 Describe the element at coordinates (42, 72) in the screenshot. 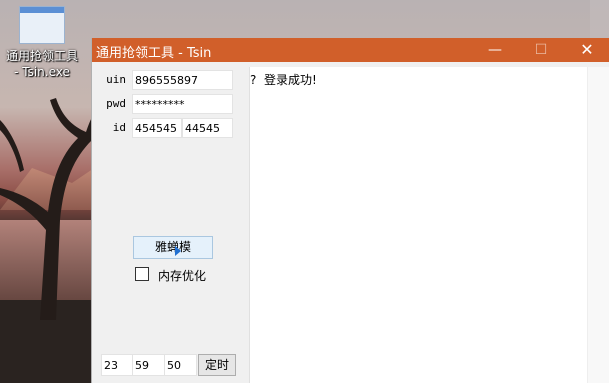

I see `desktop-shortcut-label-line2: - Tsin.exe` at that location.